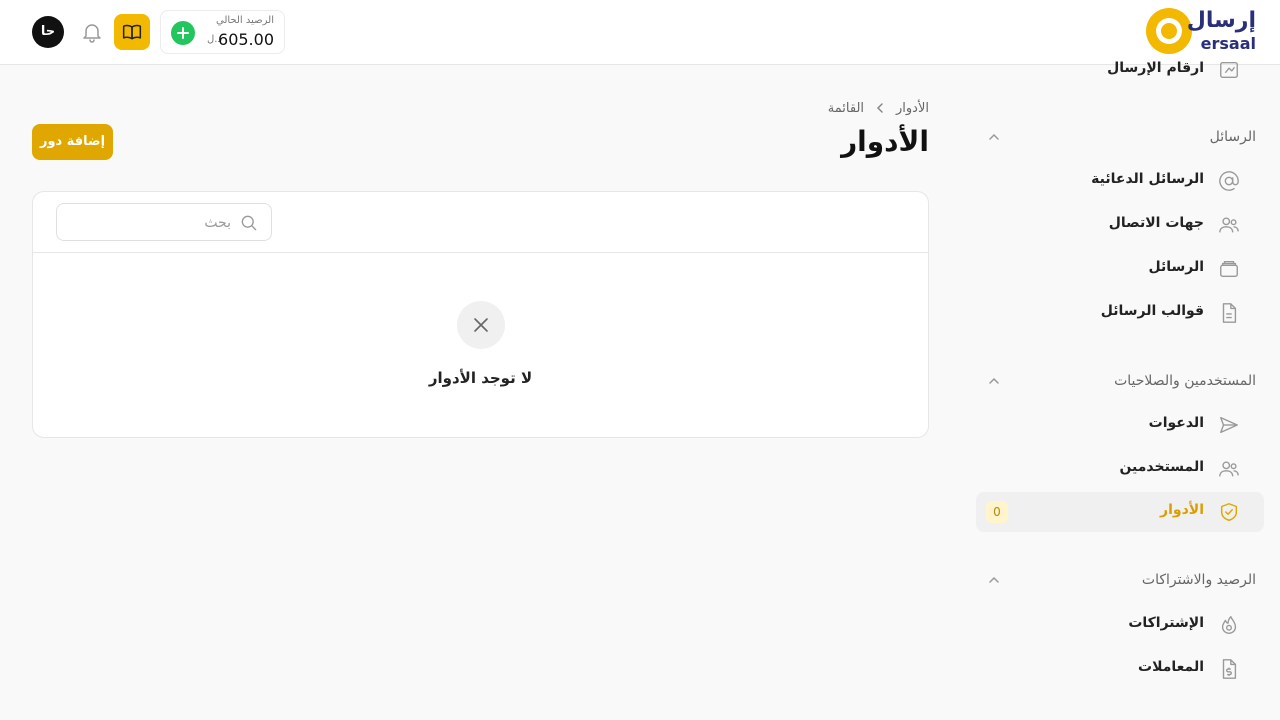 The image size is (1280, 720). I want to click on balance-label: الرصيد الحالي, so click(245, 20).